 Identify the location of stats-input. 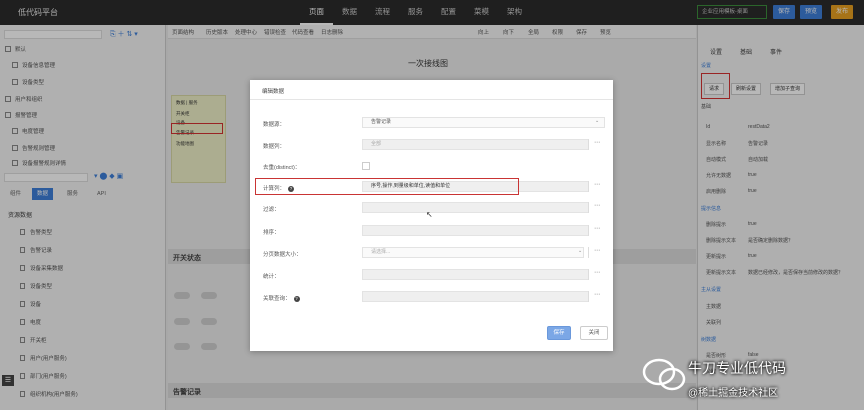
(483, 274).